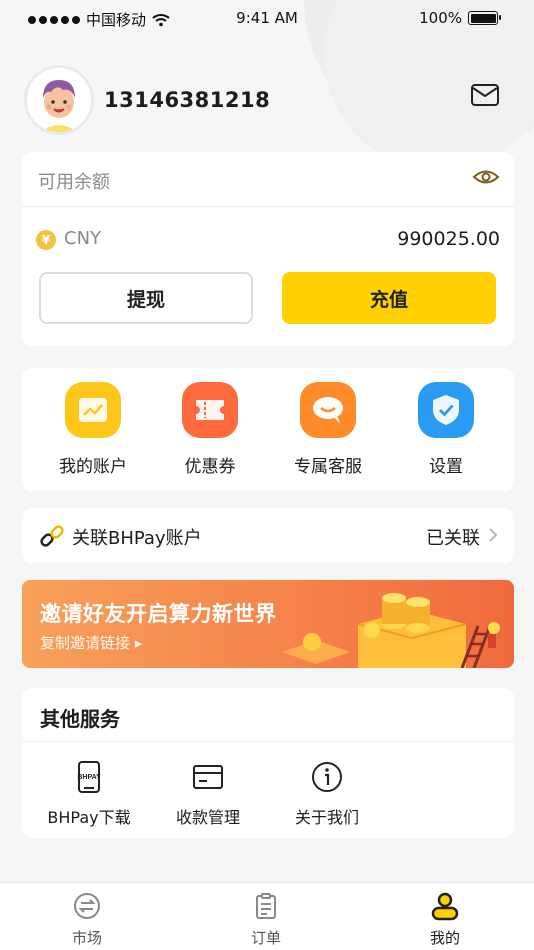  What do you see at coordinates (453, 538) in the screenshot?
I see `link-status: 已关联` at bounding box center [453, 538].